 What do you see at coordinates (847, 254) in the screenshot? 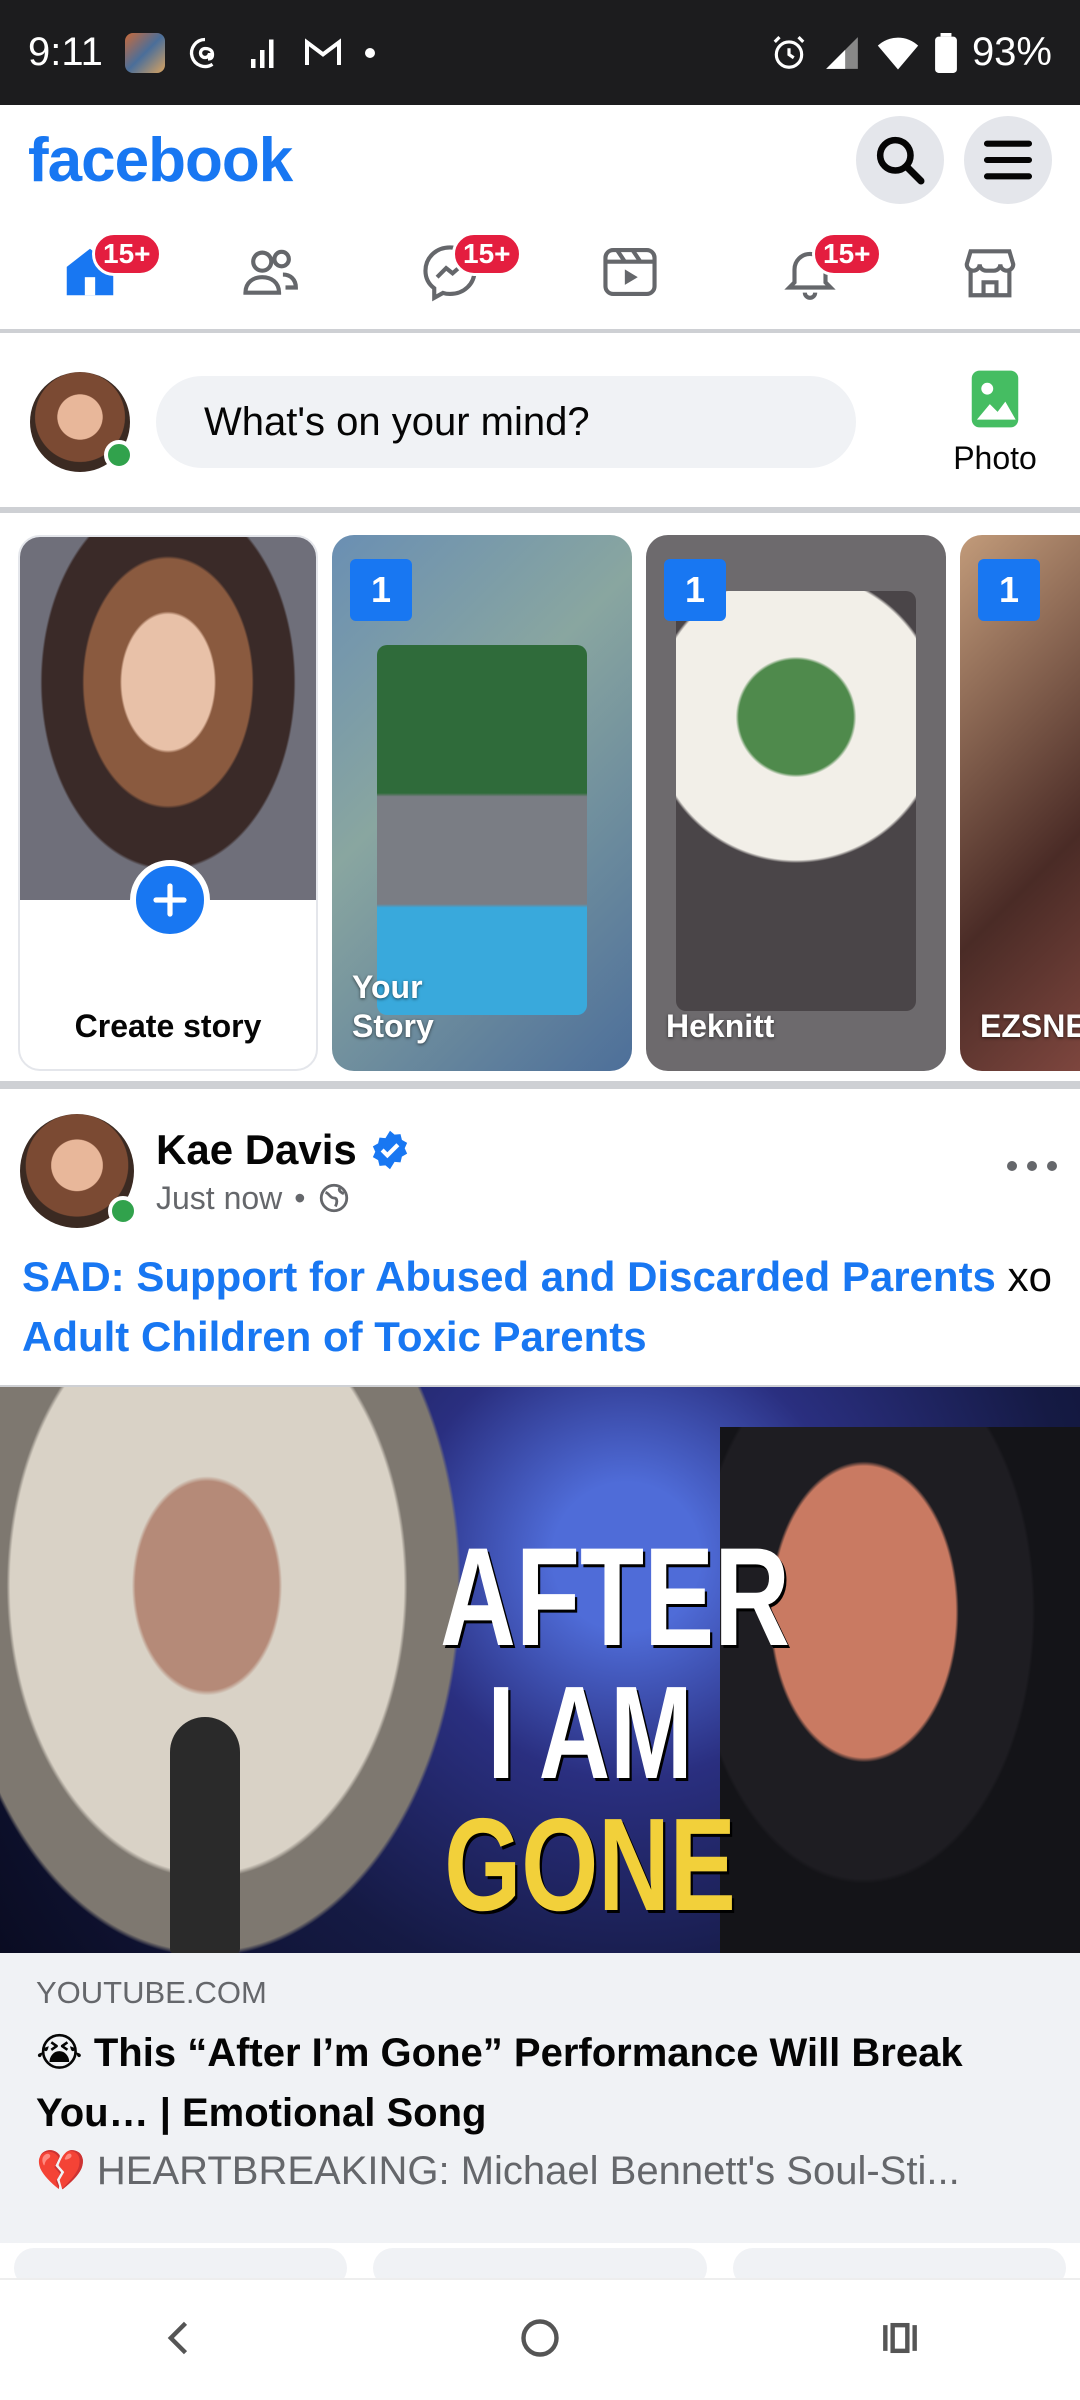
I see `notifications-badge: 15+` at bounding box center [847, 254].